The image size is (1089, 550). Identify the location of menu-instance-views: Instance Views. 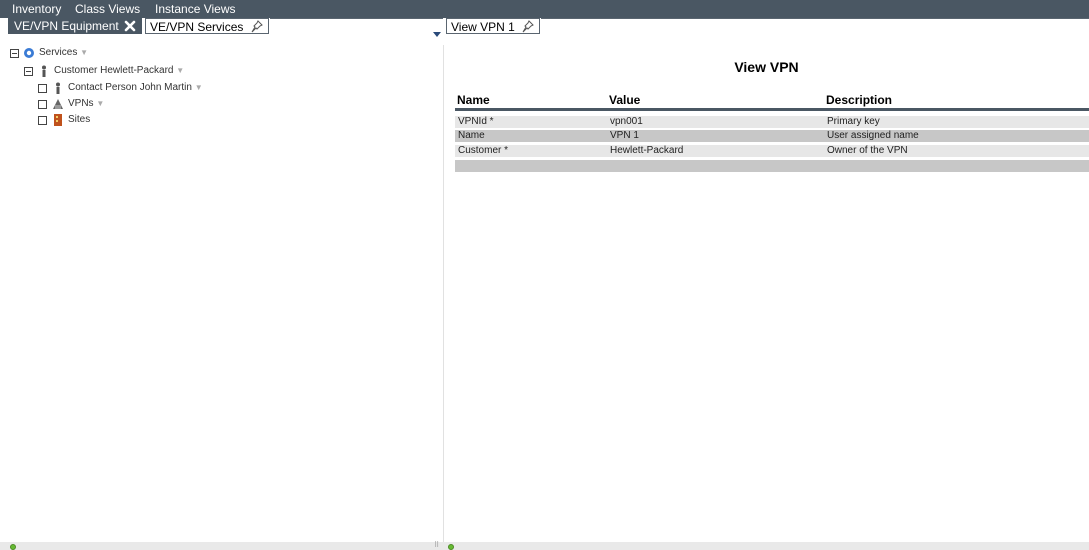
(195, 9).